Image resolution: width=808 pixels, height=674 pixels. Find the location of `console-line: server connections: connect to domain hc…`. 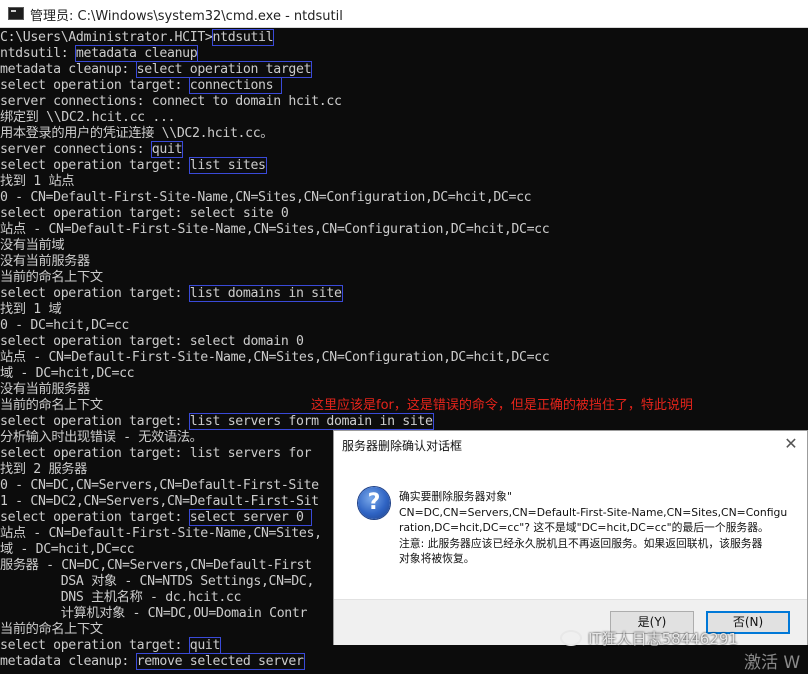

console-line: server connections: connect to domain hc… is located at coordinates (171, 102).